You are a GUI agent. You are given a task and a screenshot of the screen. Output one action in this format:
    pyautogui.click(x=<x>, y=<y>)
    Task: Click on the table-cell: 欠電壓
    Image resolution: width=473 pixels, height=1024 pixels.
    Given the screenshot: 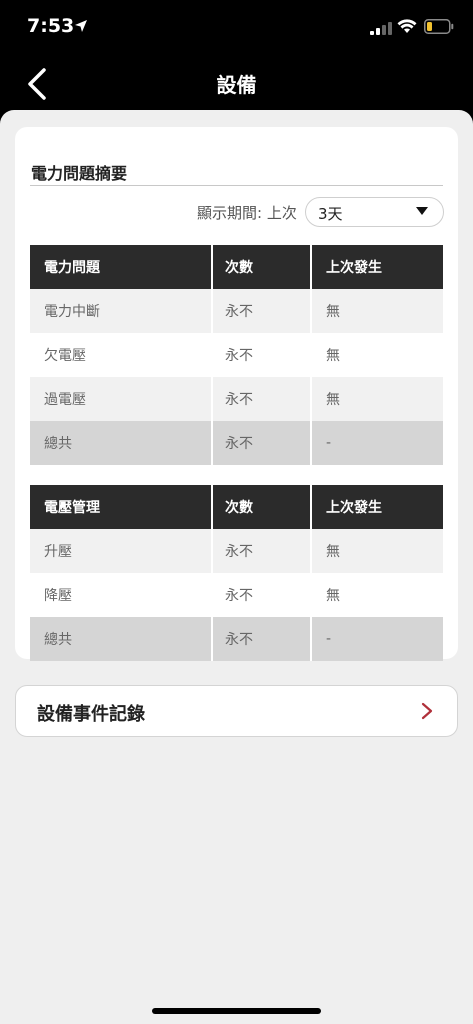 What is the action you would take?
    pyautogui.click(x=121, y=355)
    